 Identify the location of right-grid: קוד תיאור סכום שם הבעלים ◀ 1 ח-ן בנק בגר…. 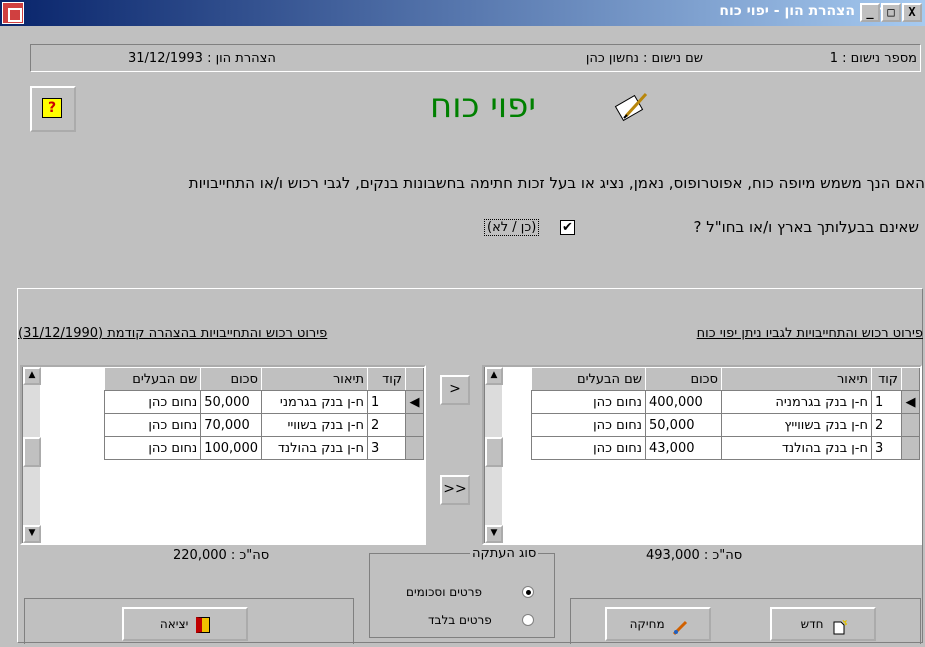
(702, 455).